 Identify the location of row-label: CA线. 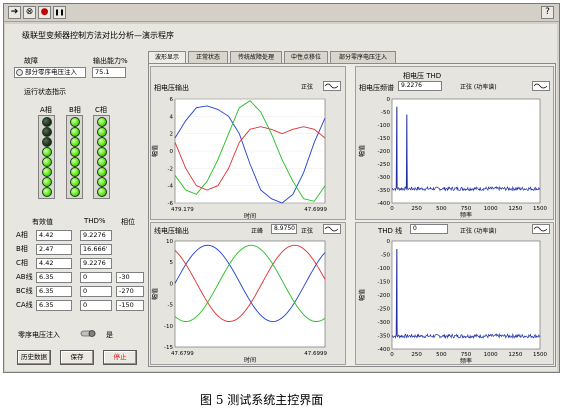
(24, 305).